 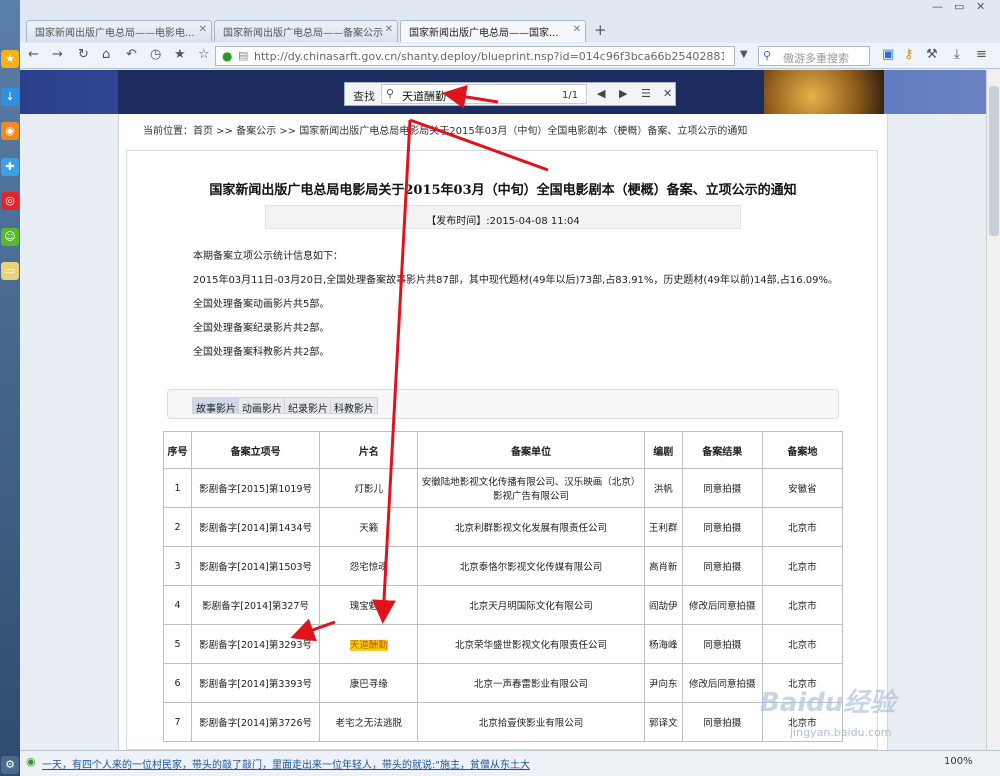 What do you see at coordinates (10, 271) in the screenshot?
I see `note-icon: ▭` at bounding box center [10, 271].